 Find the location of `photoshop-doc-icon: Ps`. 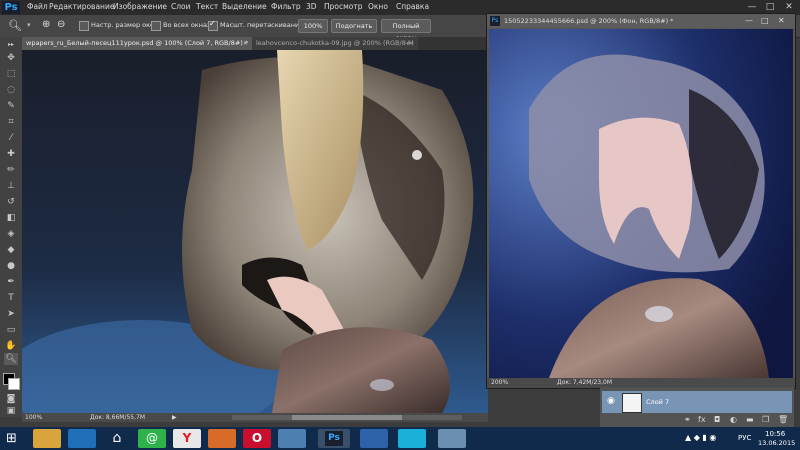

photoshop-doc-icon: Ps is located at coordinates (495, 21).